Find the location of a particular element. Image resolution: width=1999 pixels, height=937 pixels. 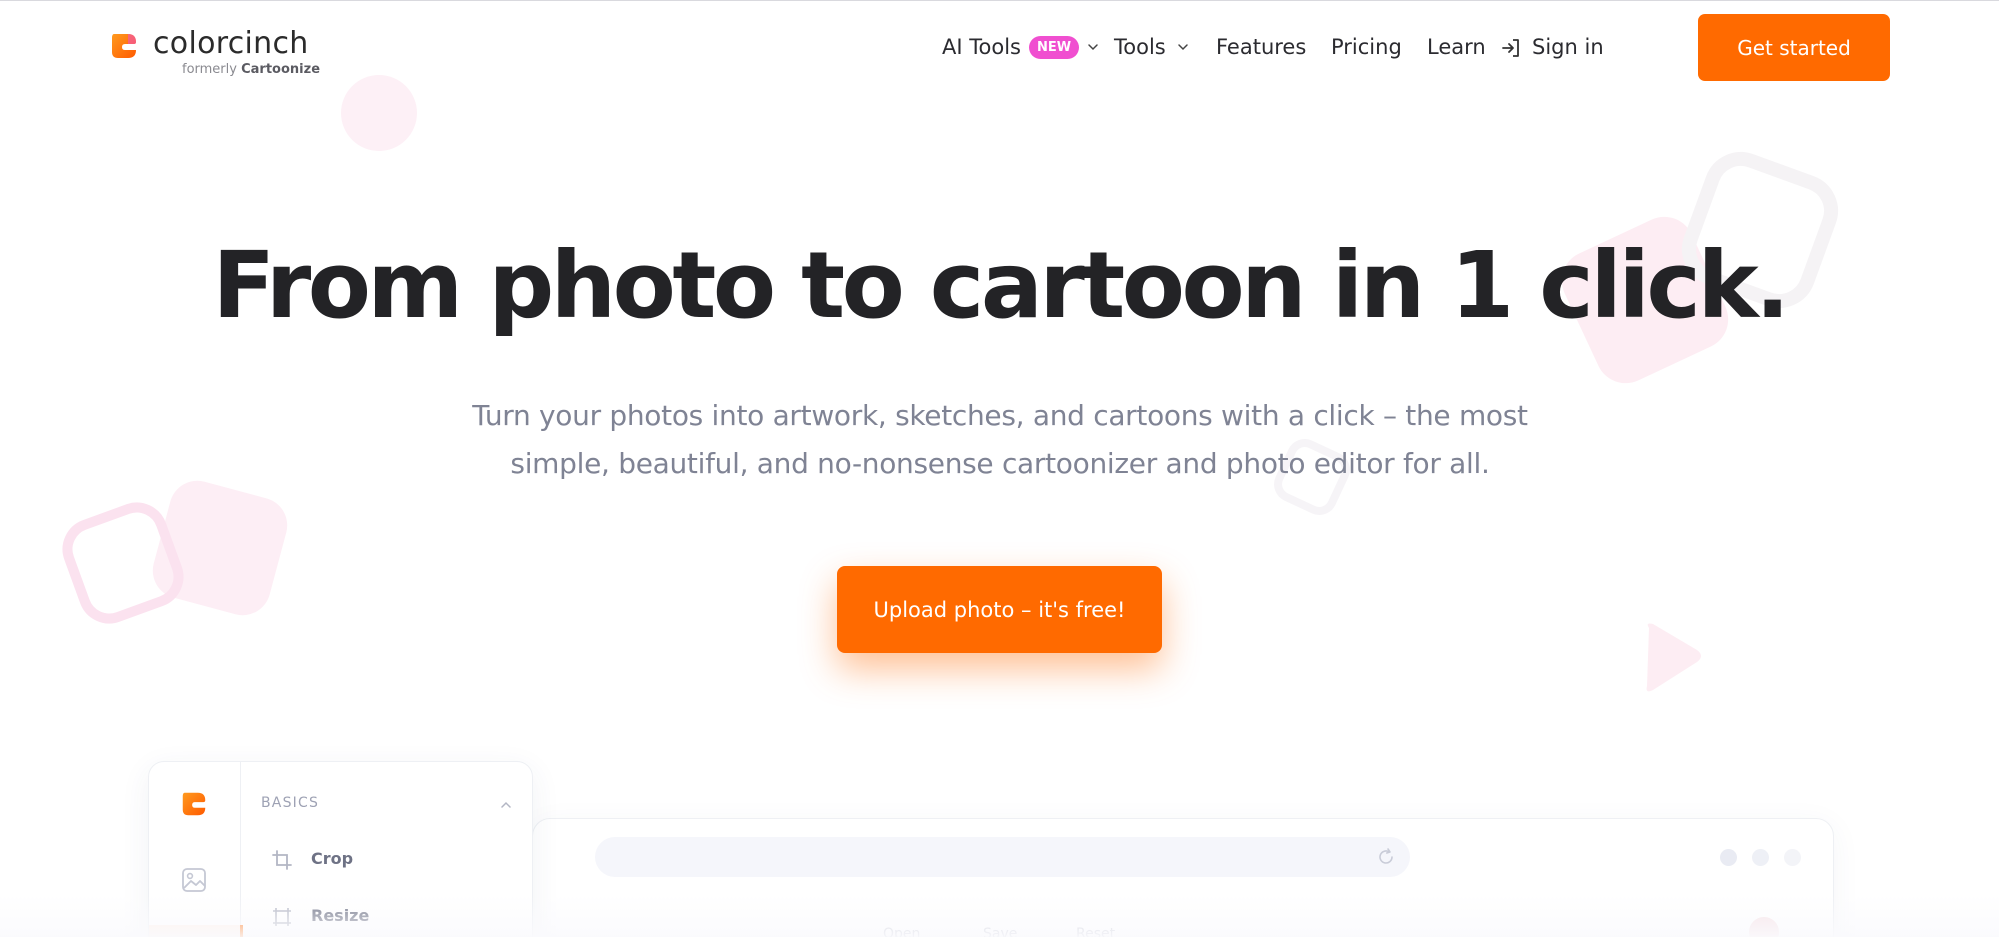

new-badge: NEW is located at coordinates (1054, 47).